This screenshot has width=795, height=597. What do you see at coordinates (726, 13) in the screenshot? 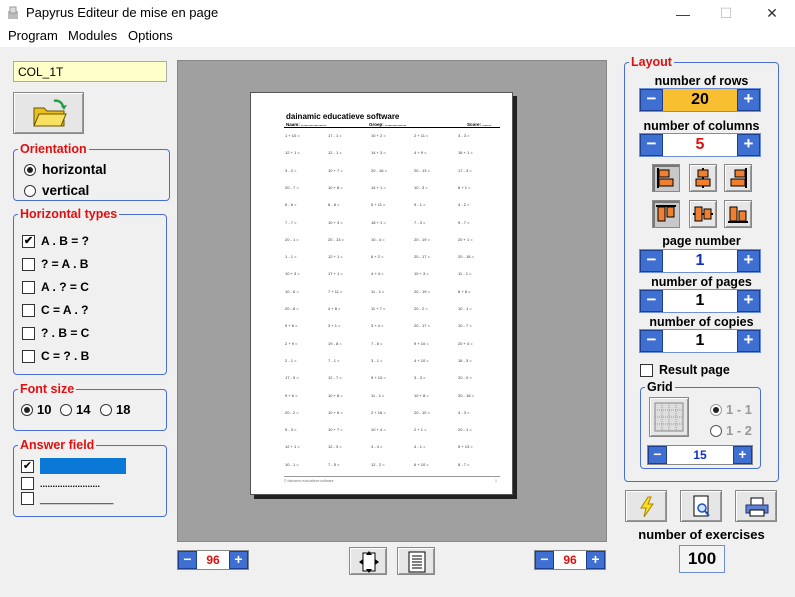
I see `maximize-button: ☐` at bounding box center [726, 13].